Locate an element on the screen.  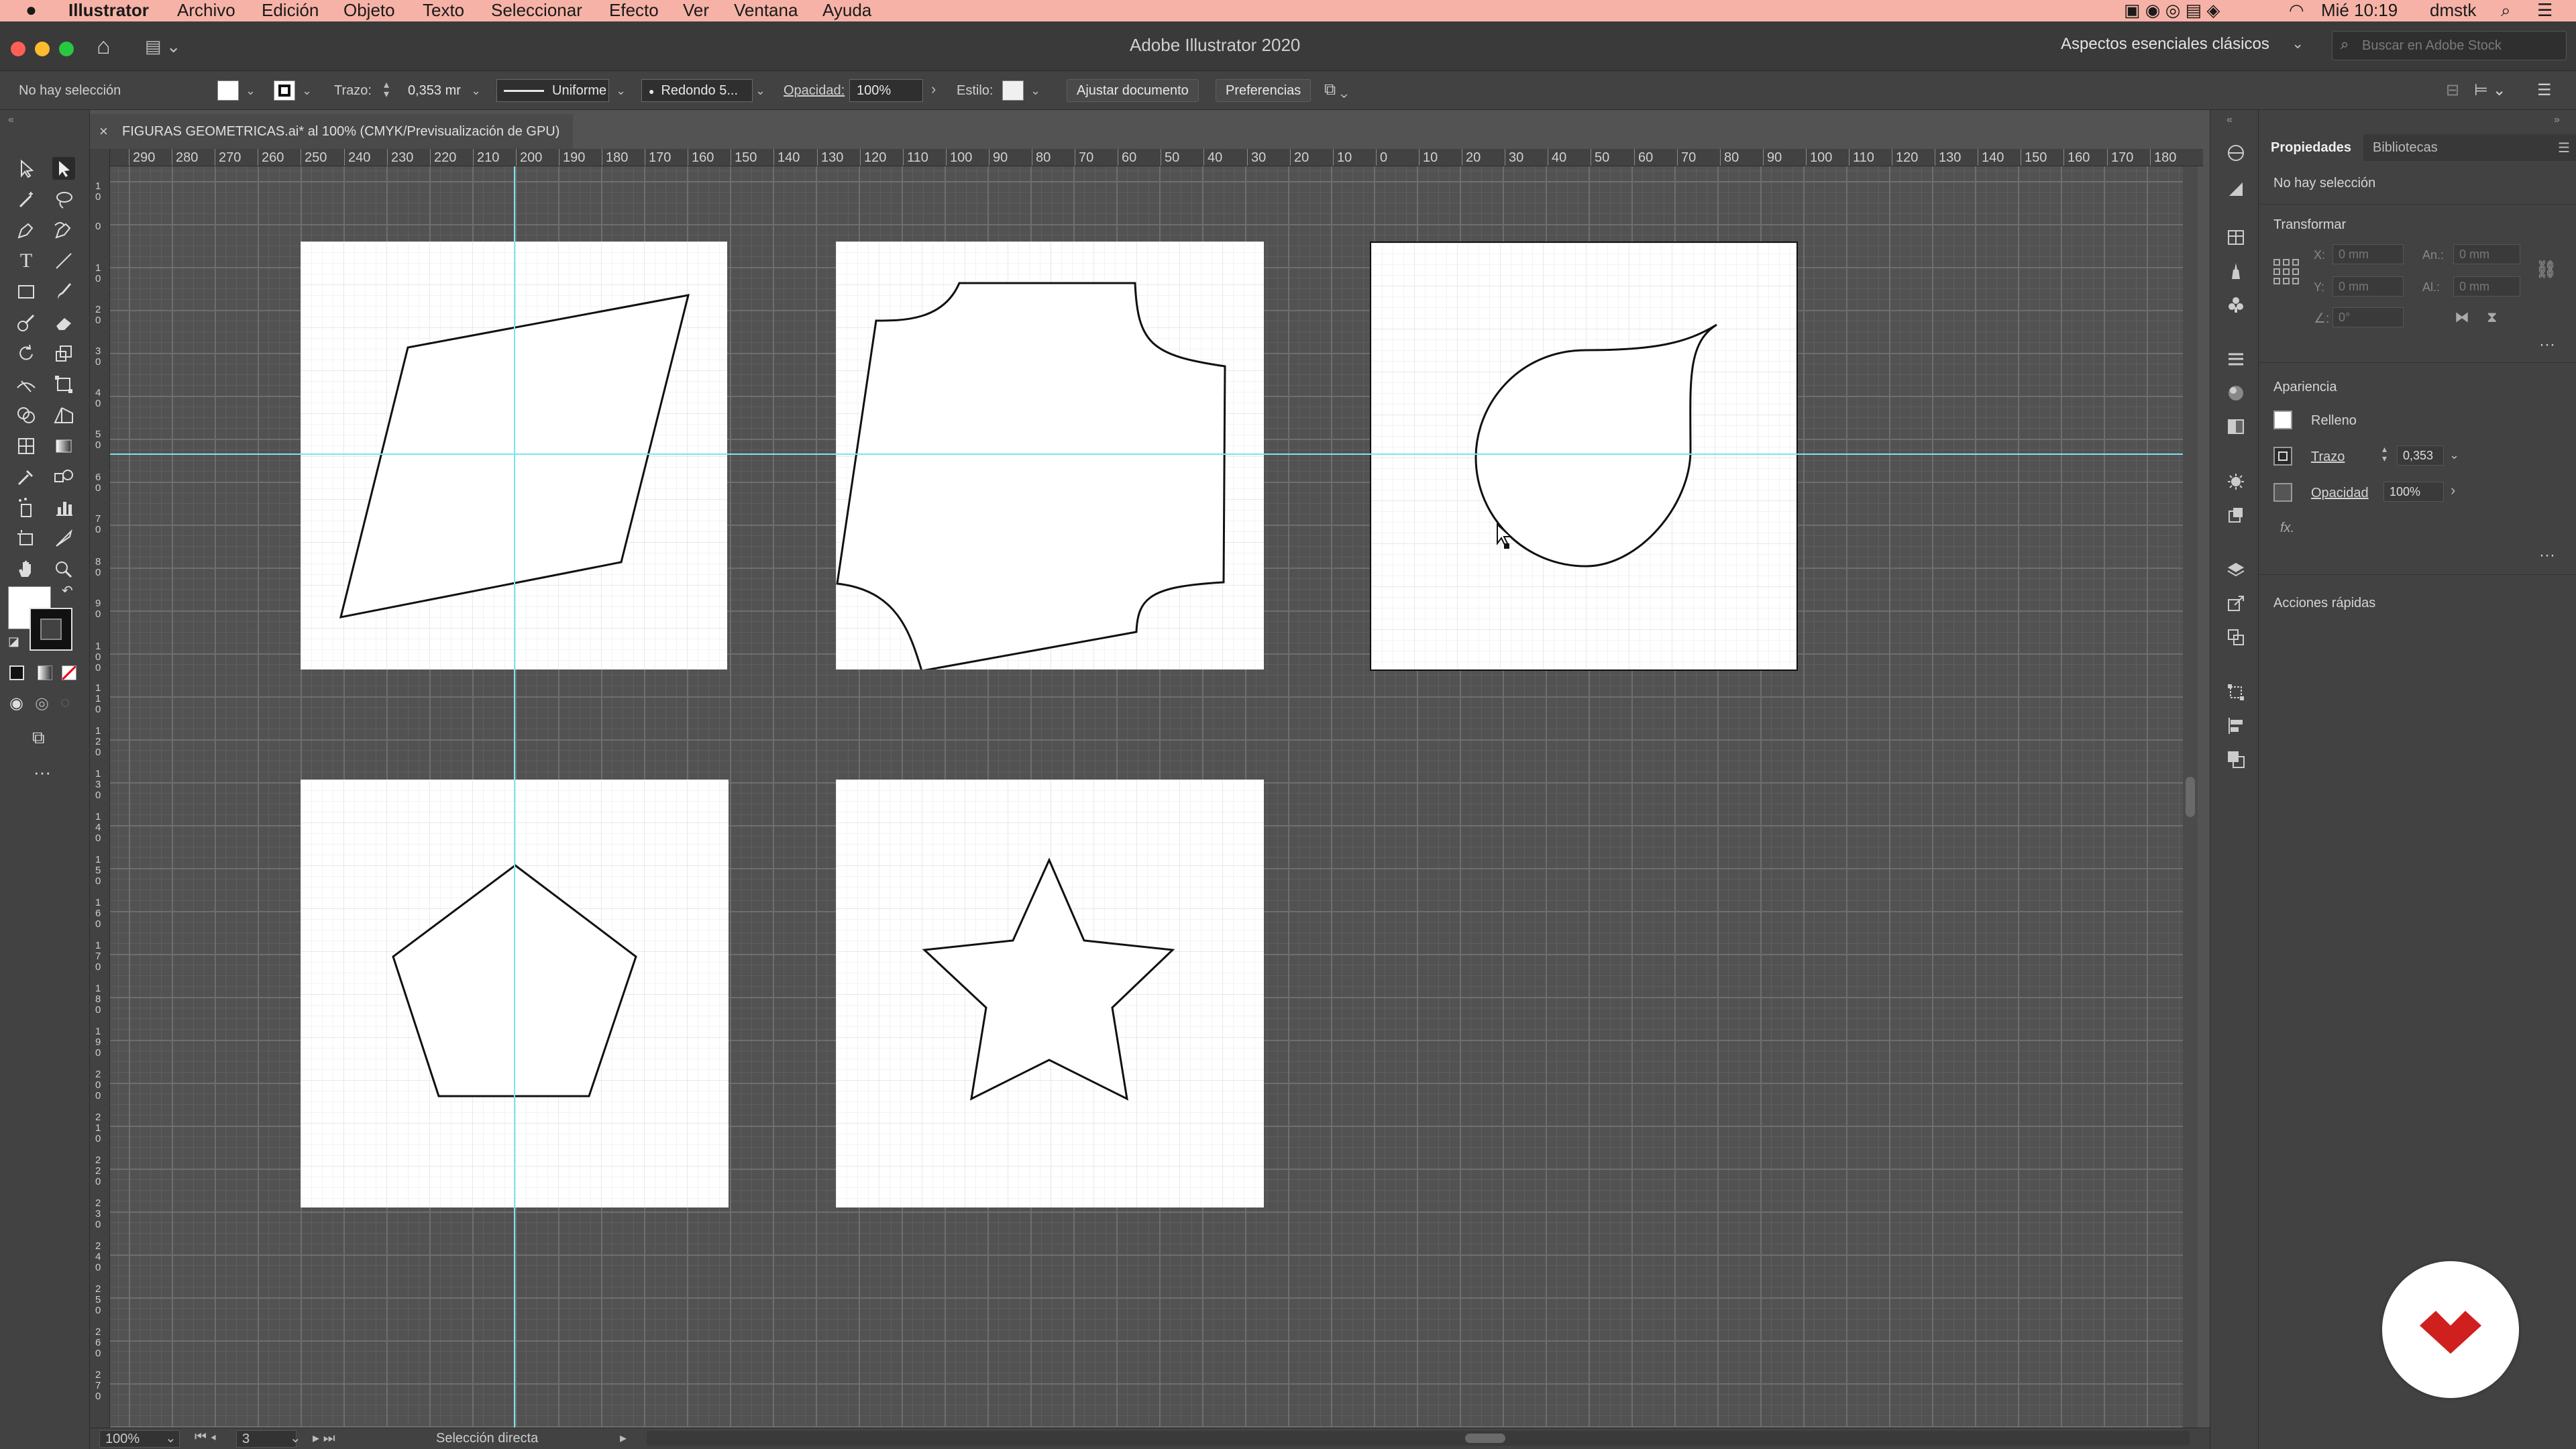
draw-behind-icon: ◎ is located at coordinates (42, 703).